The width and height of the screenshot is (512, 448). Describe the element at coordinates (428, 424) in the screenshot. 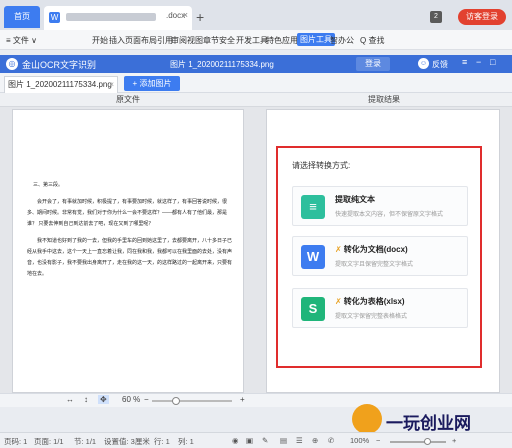

I see `watermark-text: 一玩创业网` at that location.